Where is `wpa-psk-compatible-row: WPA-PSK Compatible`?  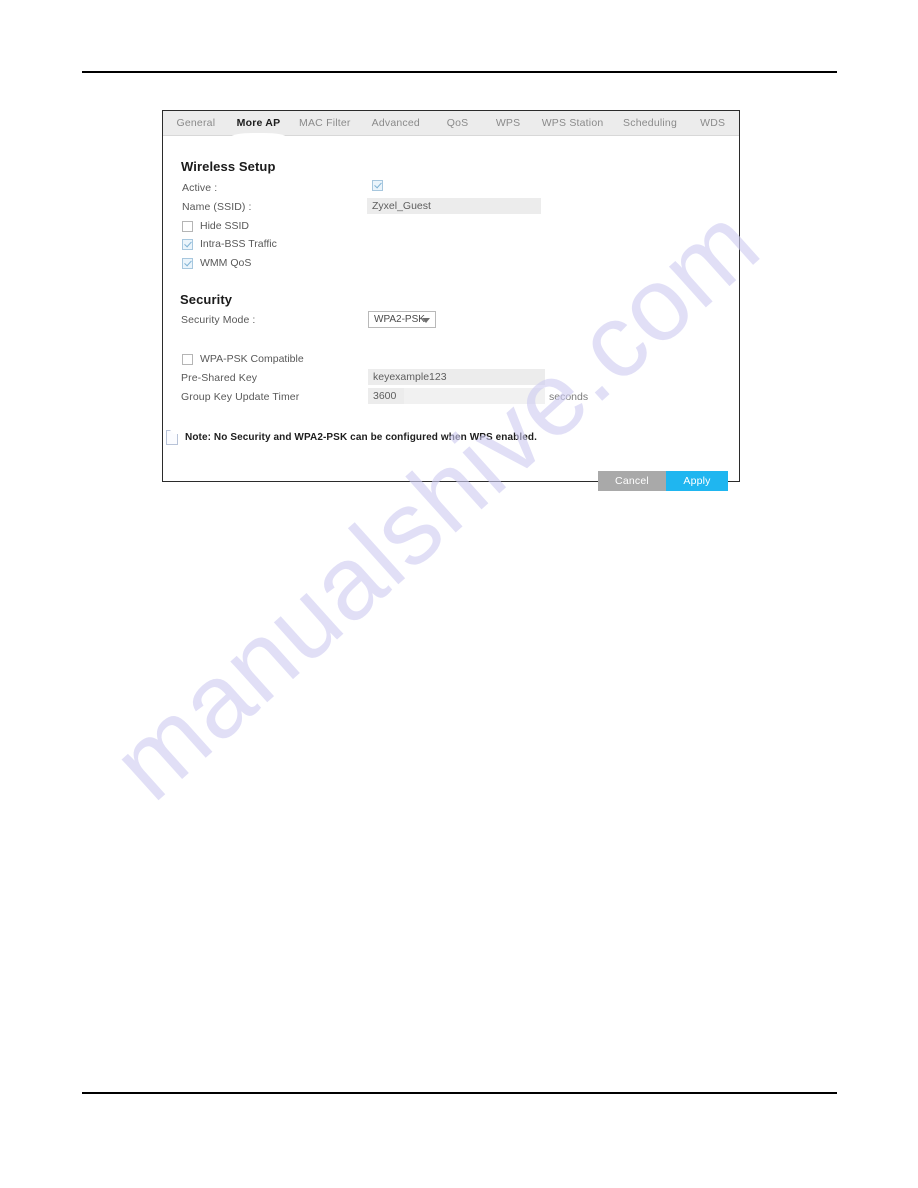
wpa-psk-compatible-row: WPA-PSK Compatible is located at coordinates (243, 359).